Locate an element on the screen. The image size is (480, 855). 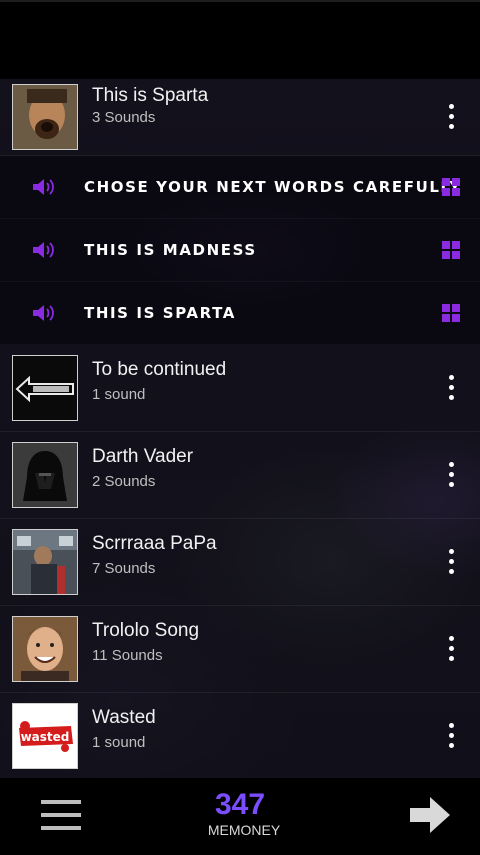
coin-count: 347 is located at coordinates (240, 804).